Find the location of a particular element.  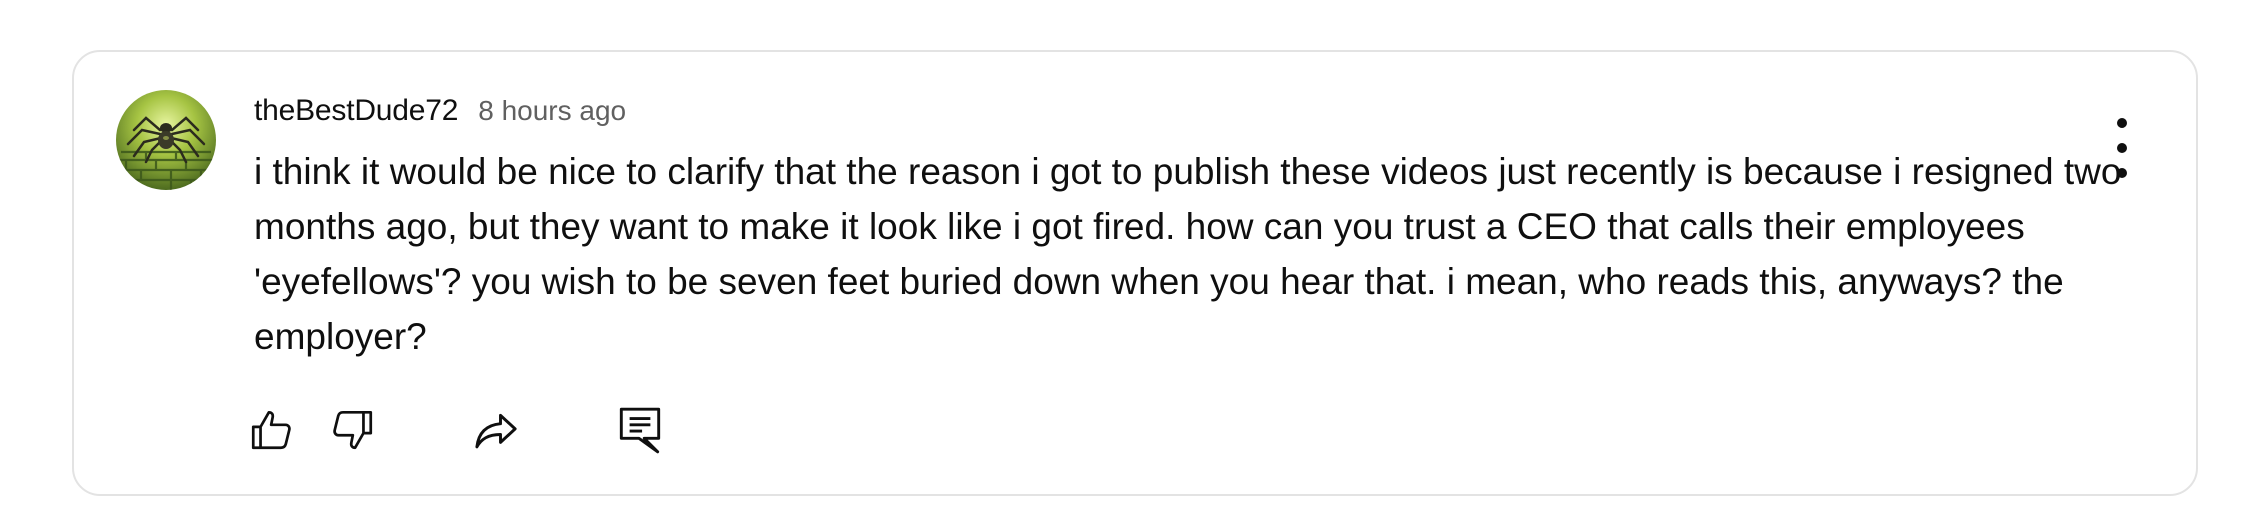

more-options-button is located at coordinates (2122, 148).